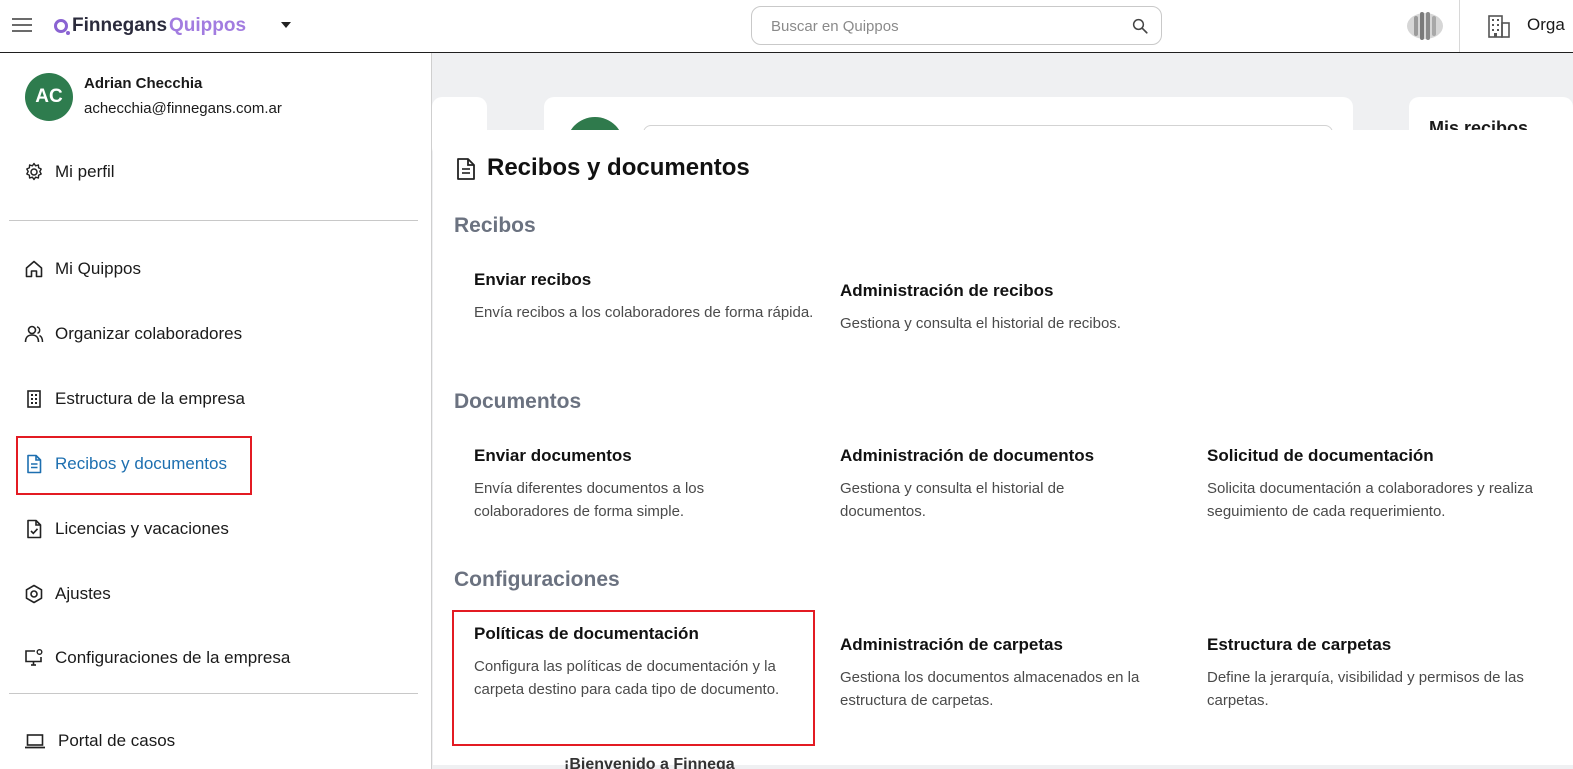 The image size is (1573, 769). Describe the element at coordinates (149, 333) in the screenshot. I see `sidebar-item-label: Organizar colaboradores` at that location.